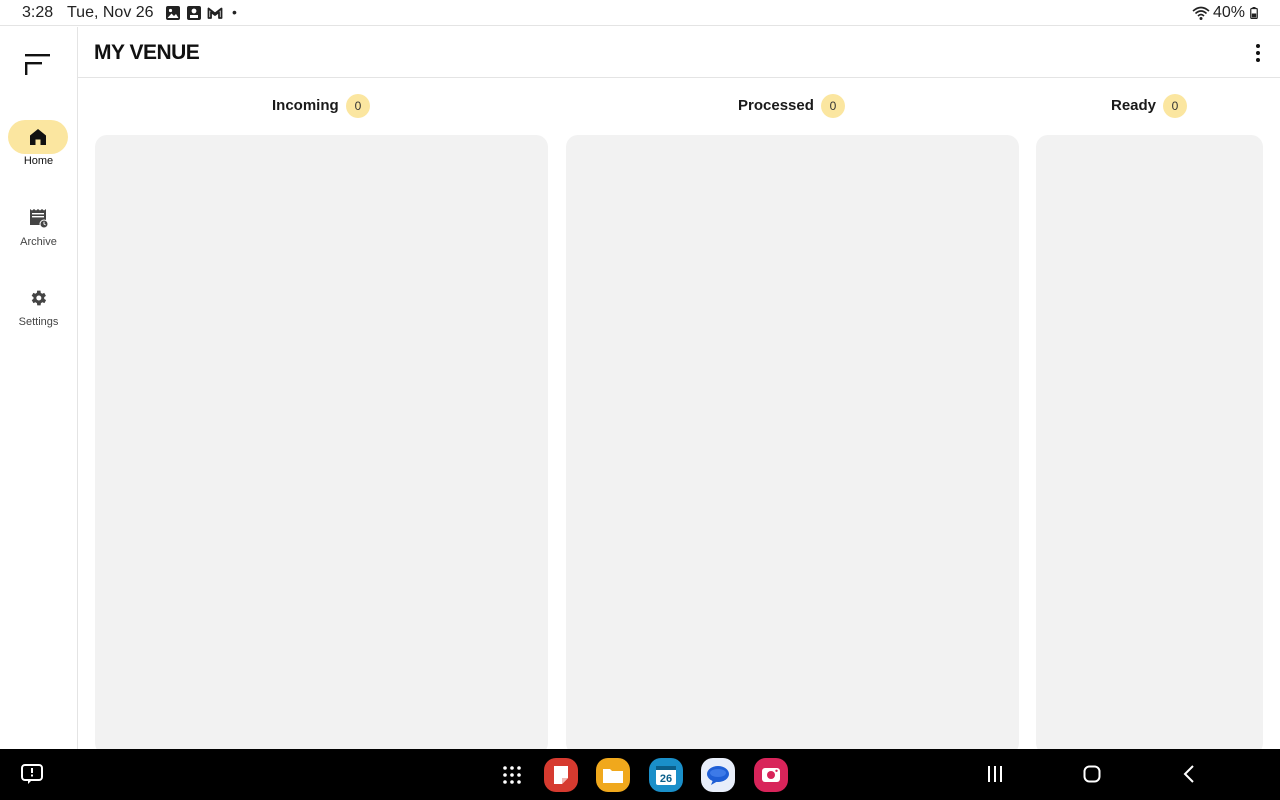  Describe the element at coordinates (1175, 106) in the screenshot. I see `count-badge-ready: 0` at that location.